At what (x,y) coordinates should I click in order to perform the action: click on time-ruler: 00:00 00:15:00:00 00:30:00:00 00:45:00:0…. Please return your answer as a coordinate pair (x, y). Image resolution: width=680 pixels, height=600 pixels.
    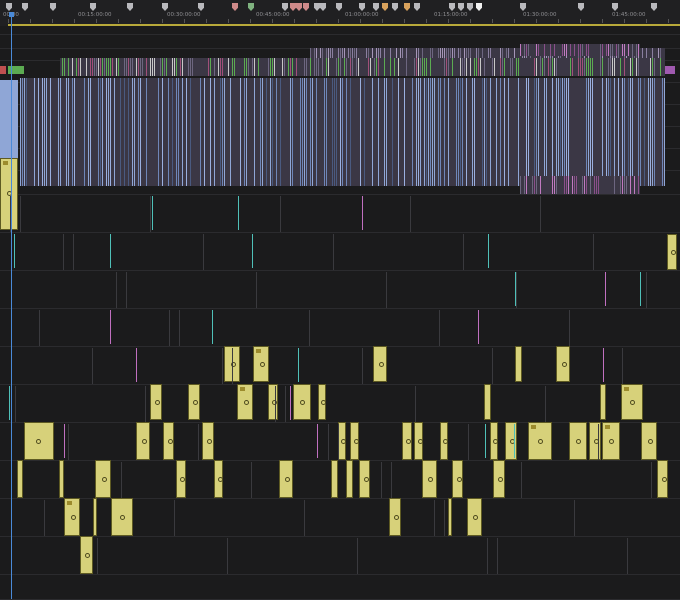
    Looking at the image, I should click on (340, 13).